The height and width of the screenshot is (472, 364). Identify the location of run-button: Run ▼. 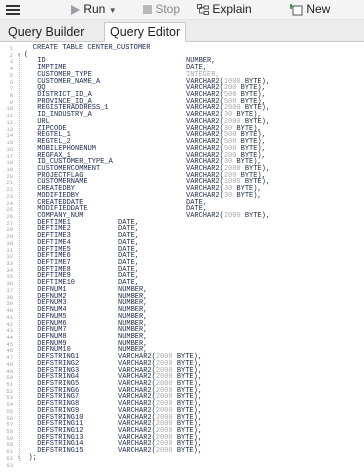
(93, 9).